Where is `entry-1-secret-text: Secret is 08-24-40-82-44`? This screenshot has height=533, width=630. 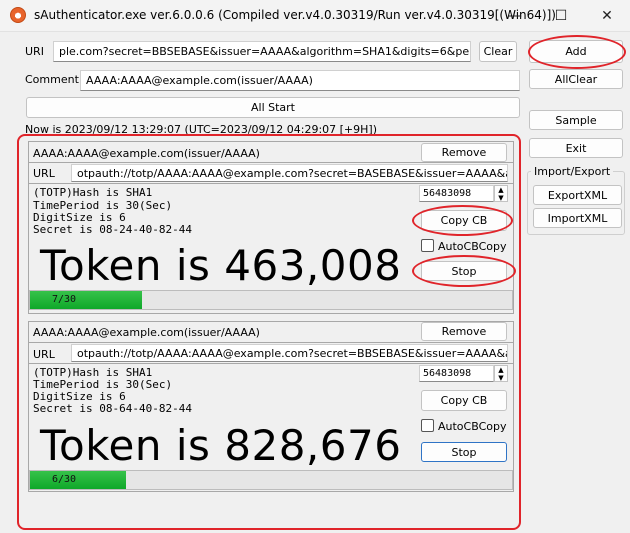
entry-1-secret-text: Secret is 08-24-40-82-44 is located at coordinates (112, 229).